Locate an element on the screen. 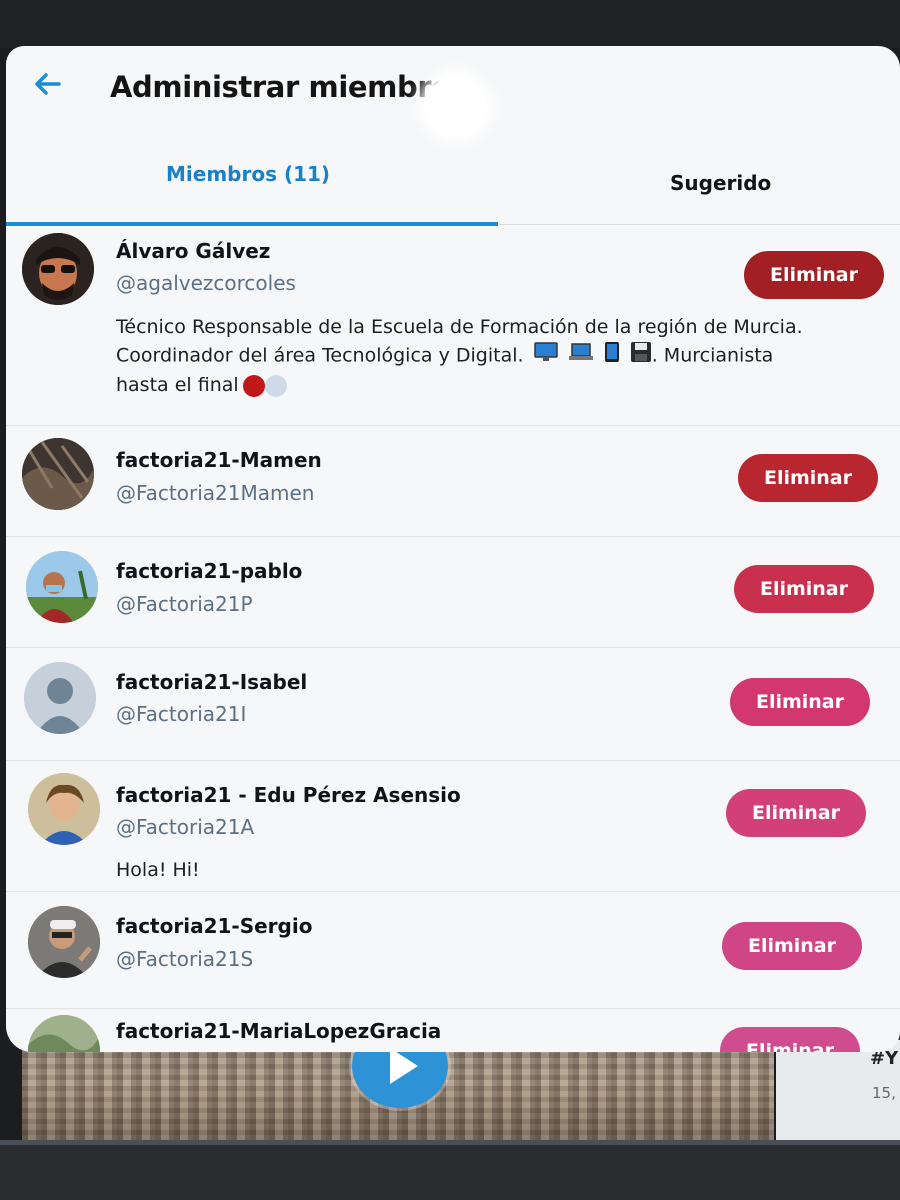 The height and width of the screenshot is (1200, 900). tab-suggested: Sugerido is located at coordinates (720, 183).